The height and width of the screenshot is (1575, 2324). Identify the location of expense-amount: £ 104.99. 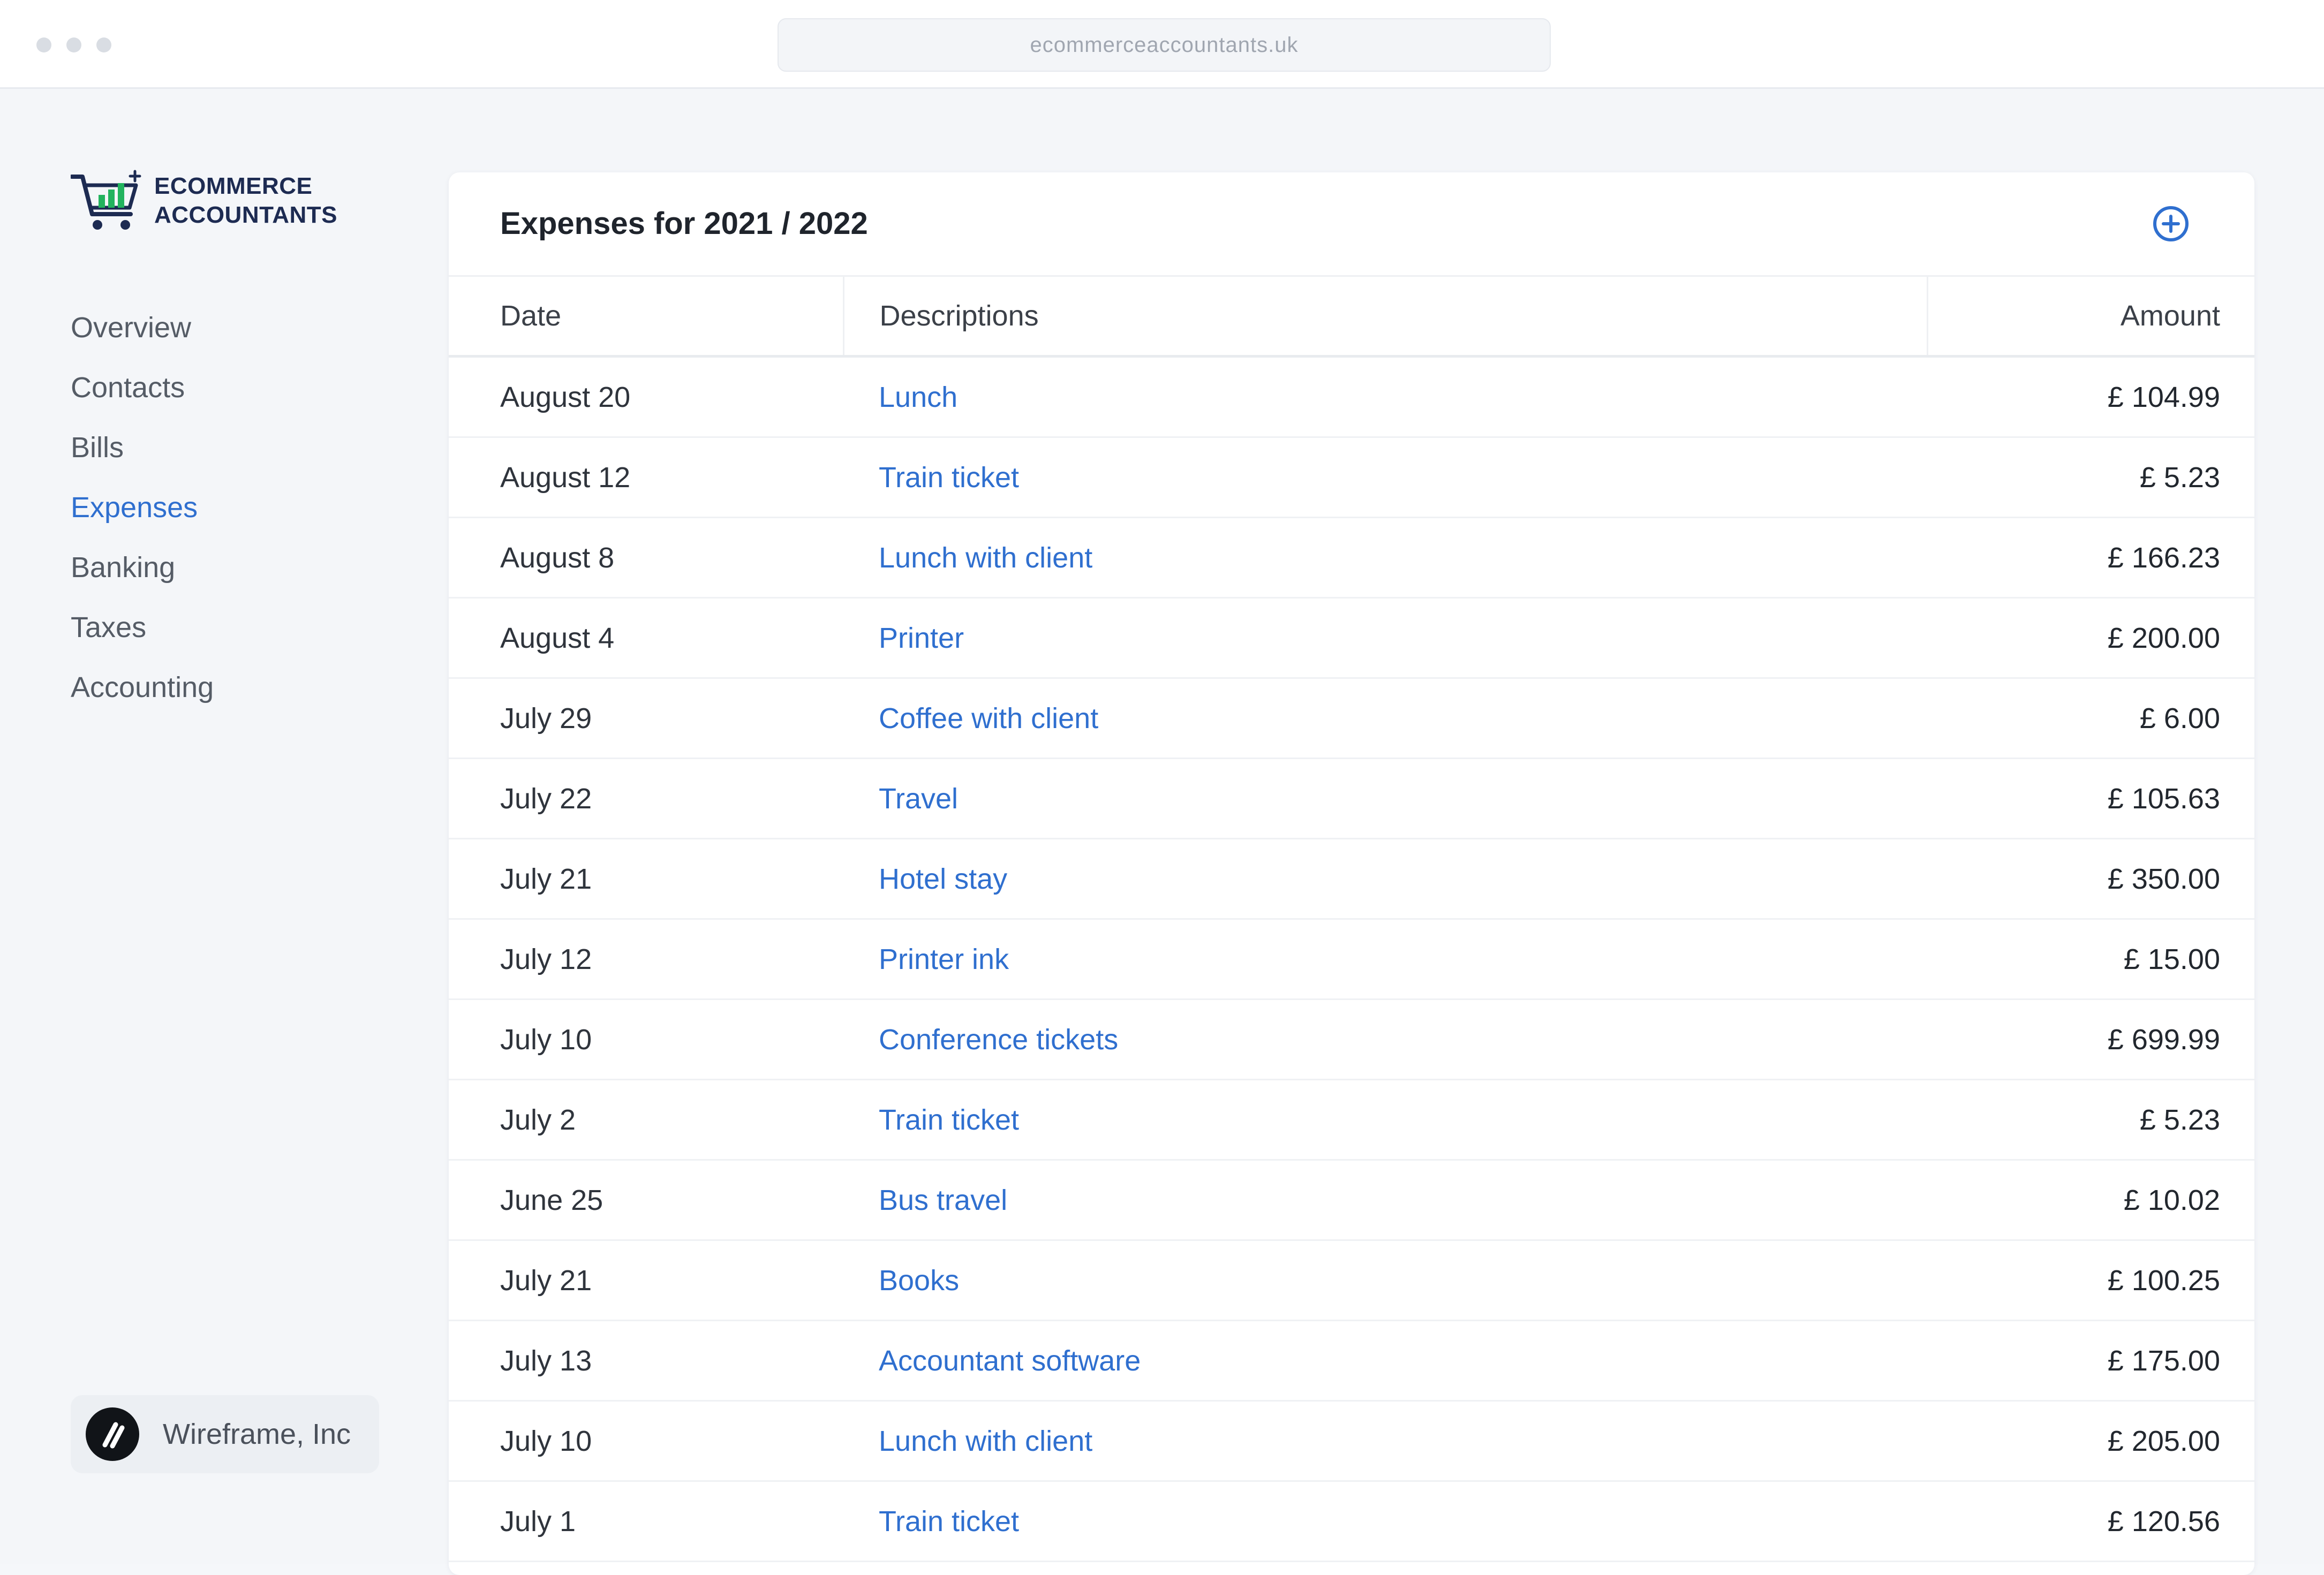
(2090, 397).